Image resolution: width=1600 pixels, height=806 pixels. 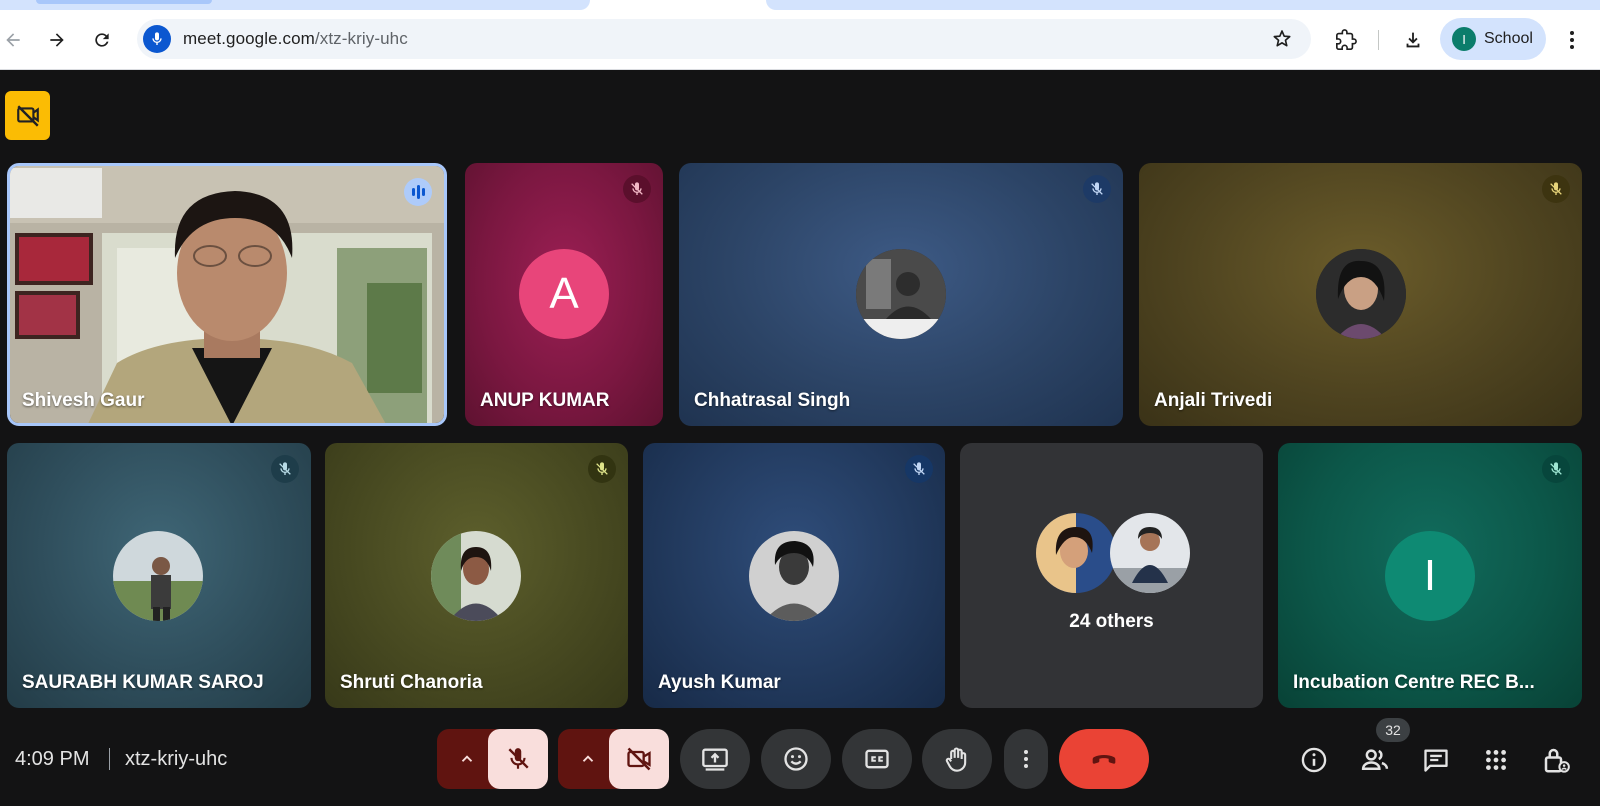 I want to click on participant-name: Shruti Chanoria, so click(x=411, y=682).